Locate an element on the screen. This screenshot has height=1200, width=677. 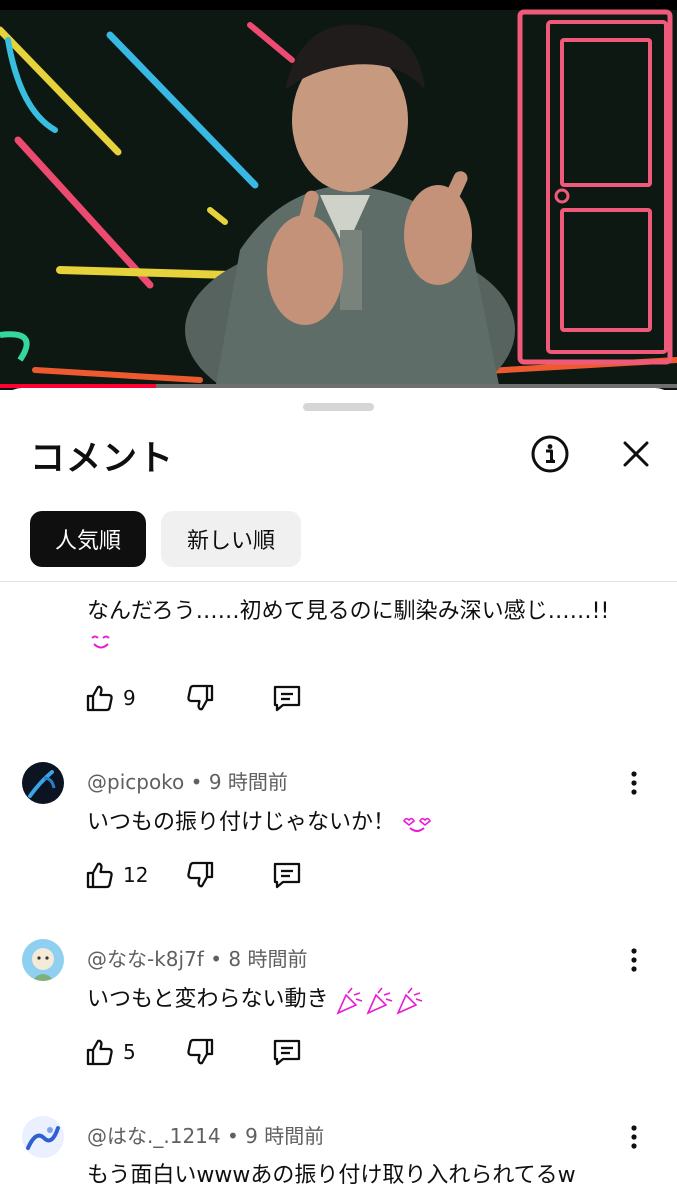
info-button is located at coordinates (550, 454).